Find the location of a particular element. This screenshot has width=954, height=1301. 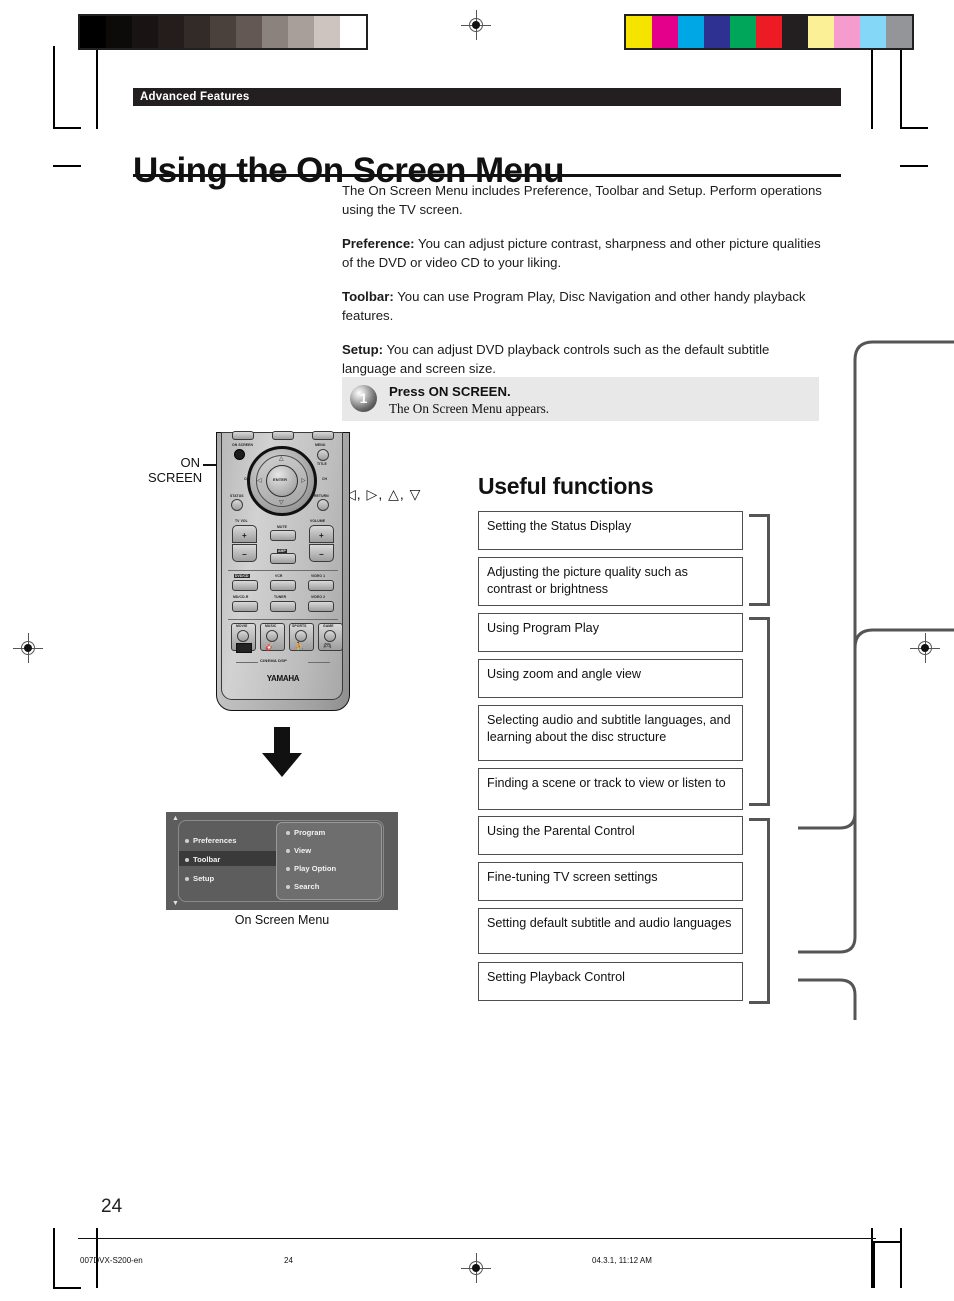

remote-button-status is located at coordinates (237, 505).